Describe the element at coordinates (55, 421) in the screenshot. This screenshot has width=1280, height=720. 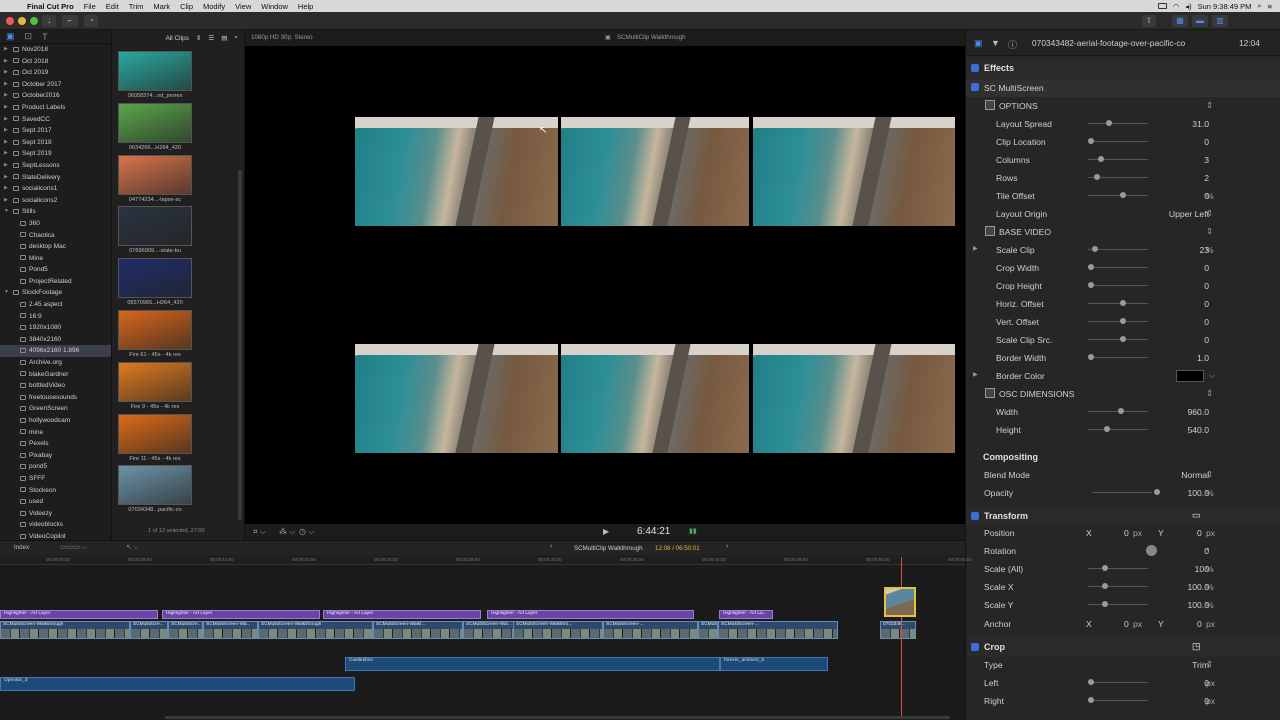
I see `library-item: hollywoodcam` at that location.